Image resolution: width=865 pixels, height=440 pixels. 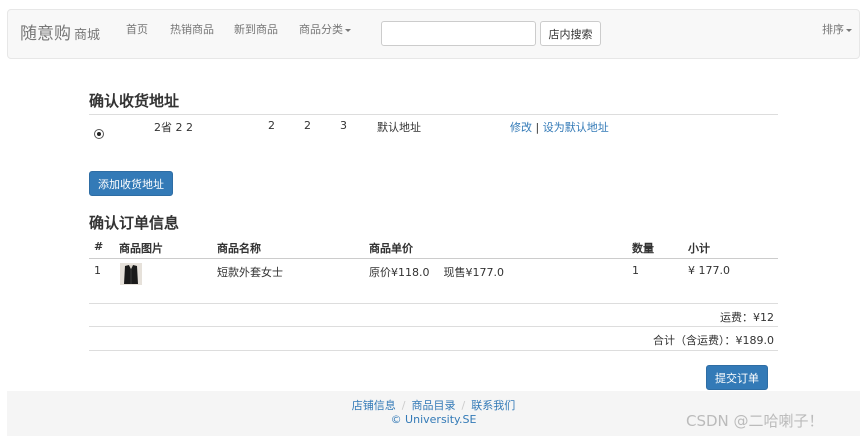 What do you see at coordinates (458, 33) in the screenshot?
I see `search-input` at bounding box center [458, 33].